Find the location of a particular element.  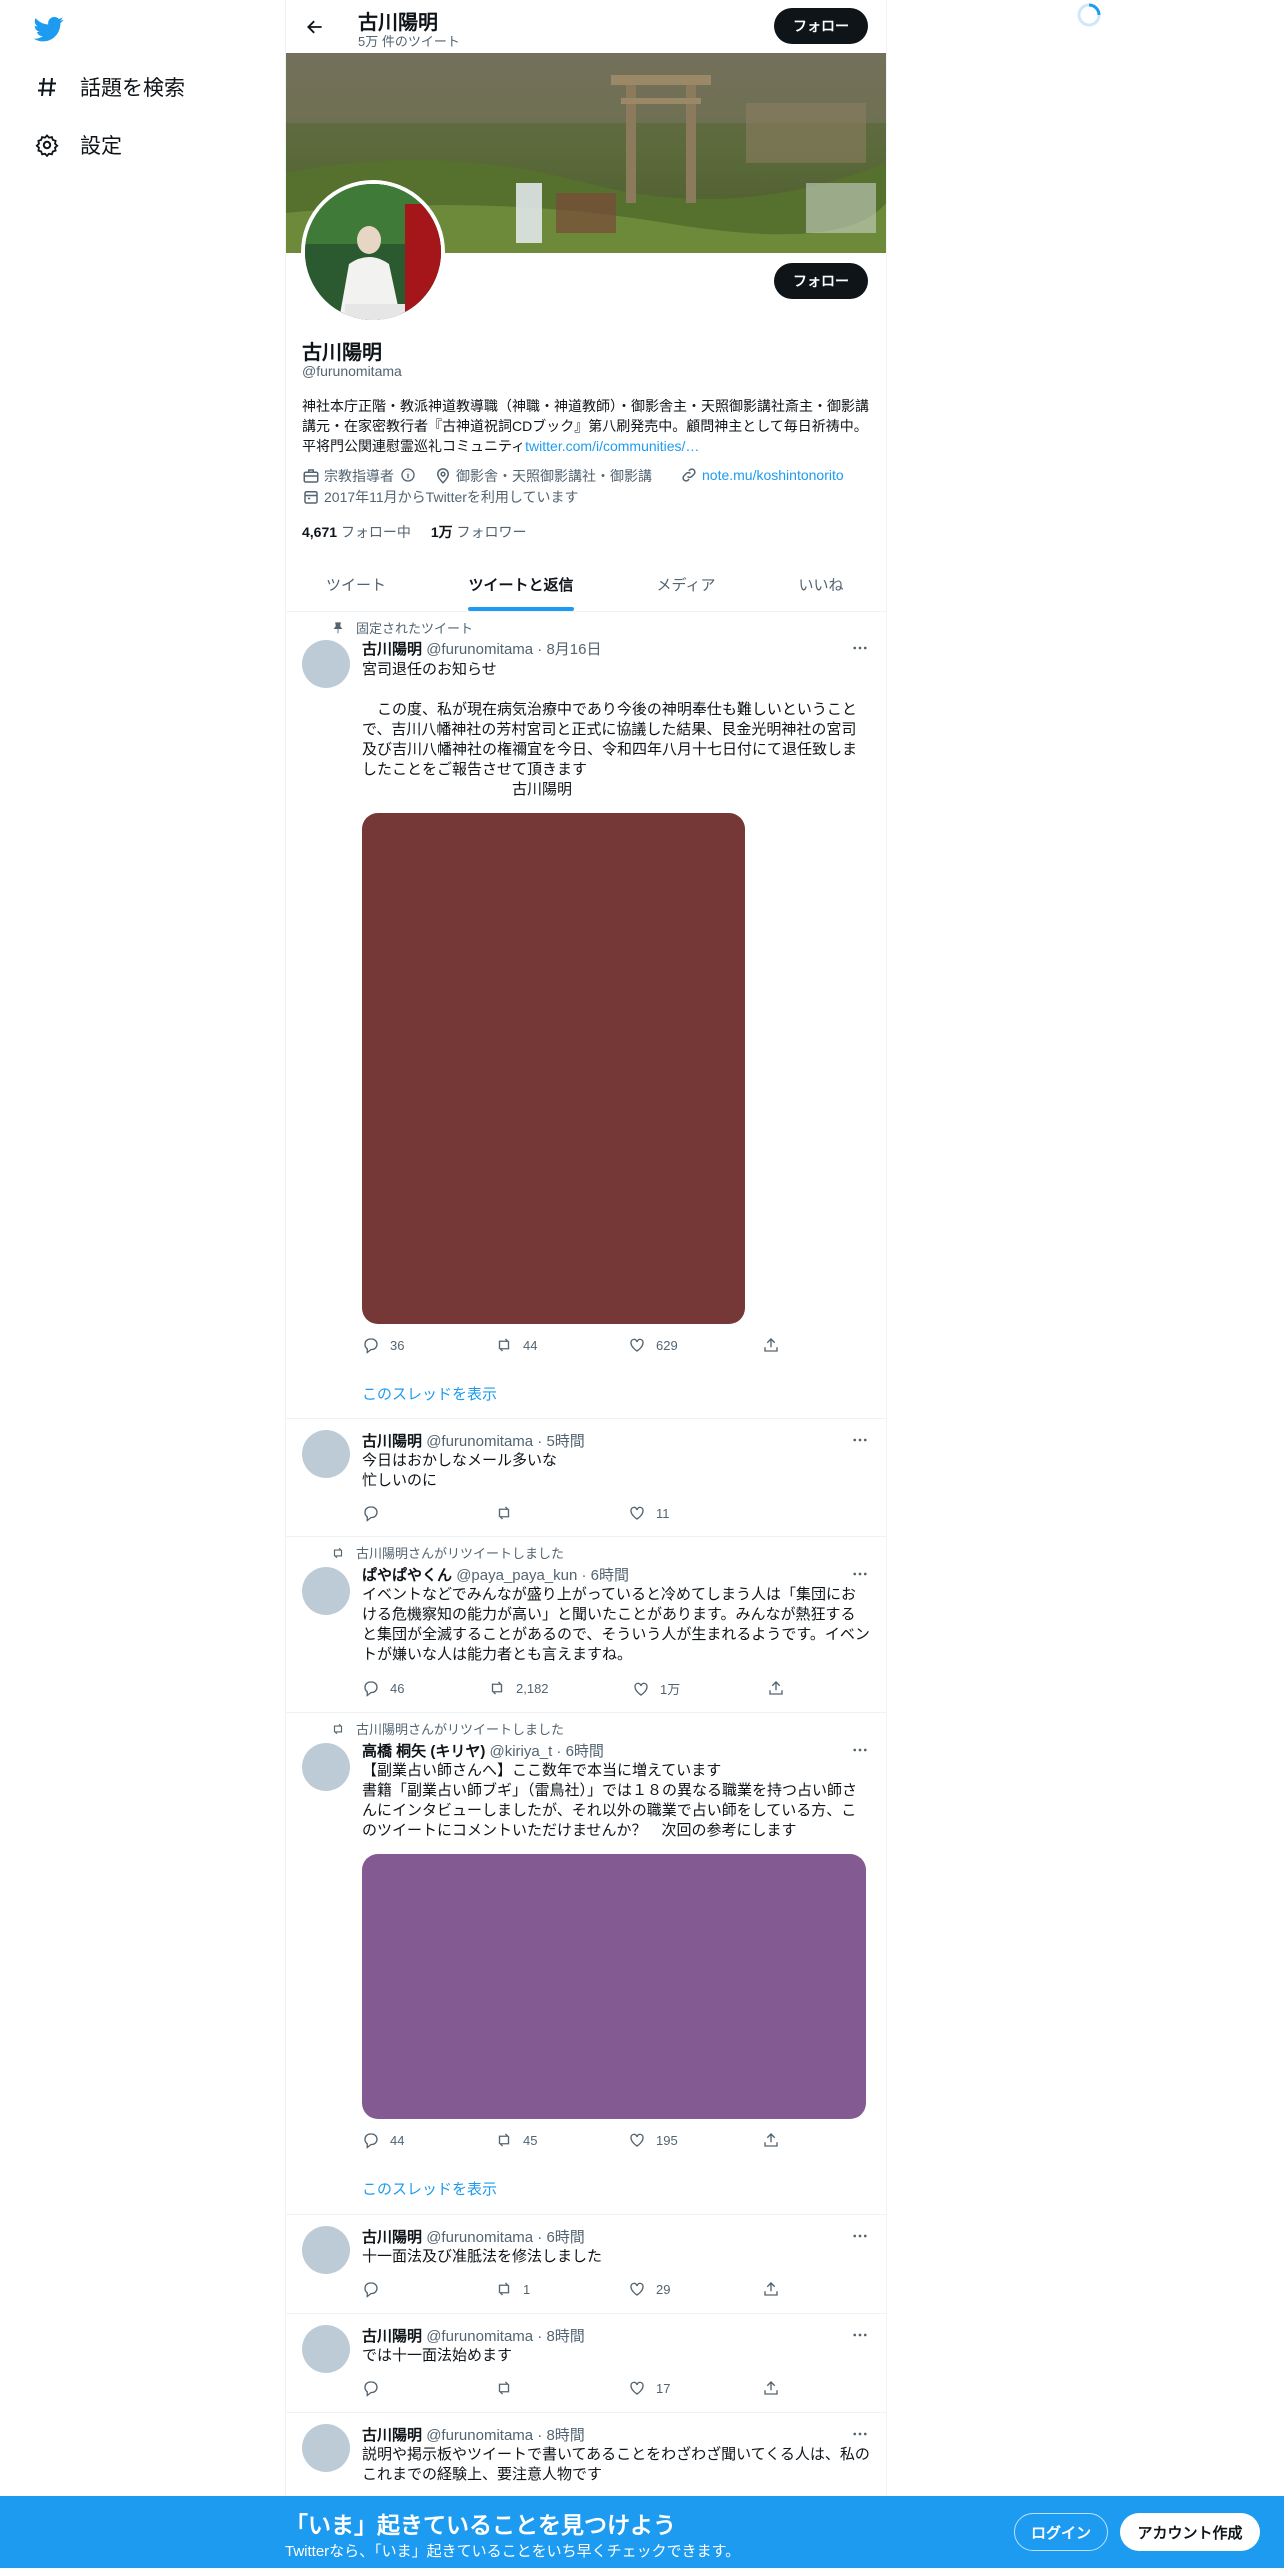

profile-follow-button: フォロー is located at coordinates (821, 281).